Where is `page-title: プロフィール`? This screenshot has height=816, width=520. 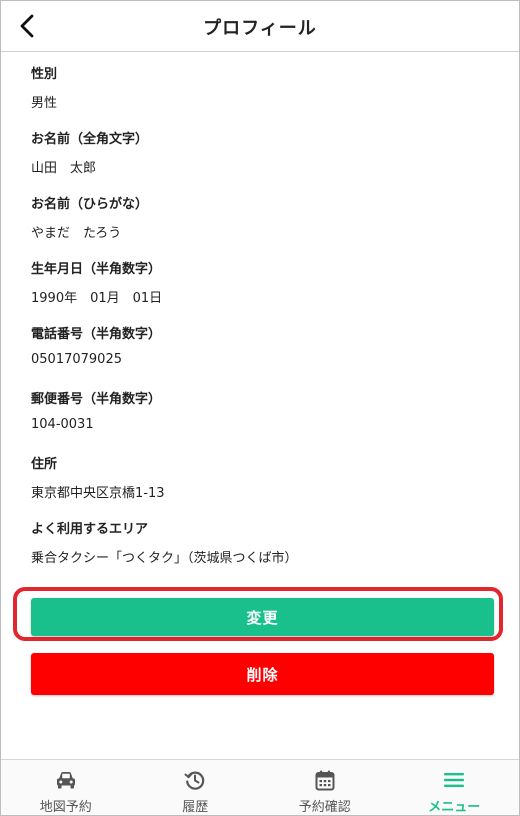 page-title: プロフィール is located at coordinates (260, 28).